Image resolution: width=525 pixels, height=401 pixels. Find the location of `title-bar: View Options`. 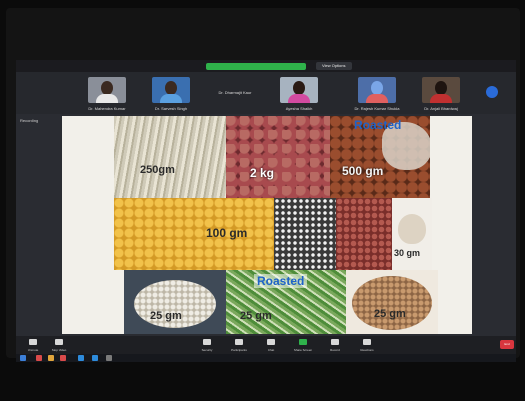

title-bar: View Options is located at coordinates (266, 66).